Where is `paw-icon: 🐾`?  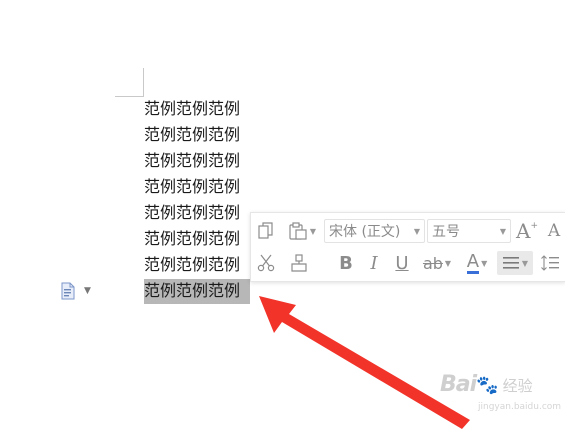
paw-icon: 🐾 is located at coordinates (487, 385).